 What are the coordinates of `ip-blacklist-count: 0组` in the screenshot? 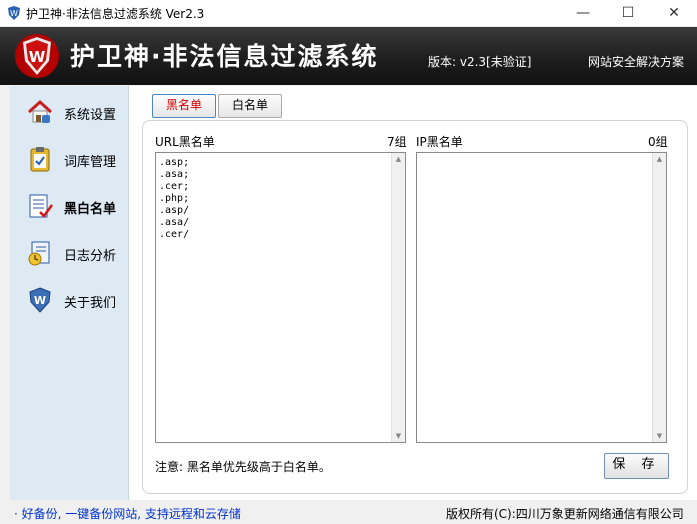 It's located at (658, 142).